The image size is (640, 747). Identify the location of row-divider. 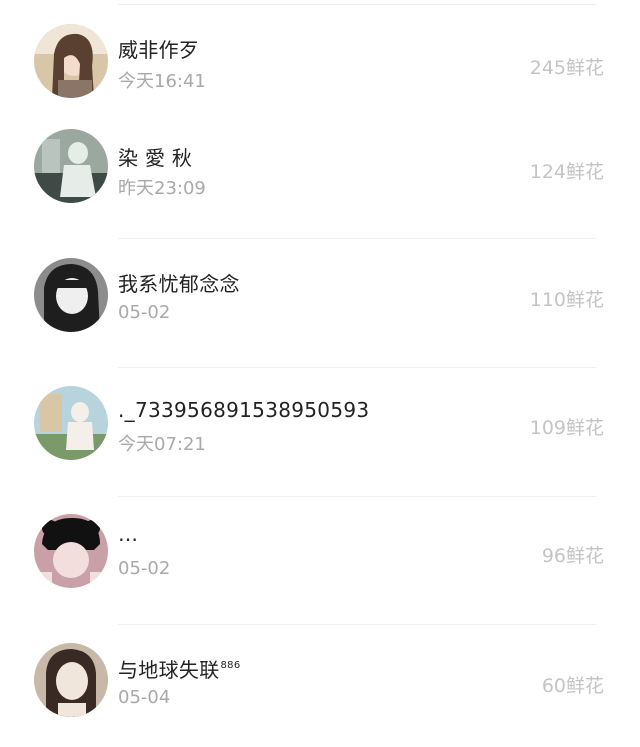
(357, 238).